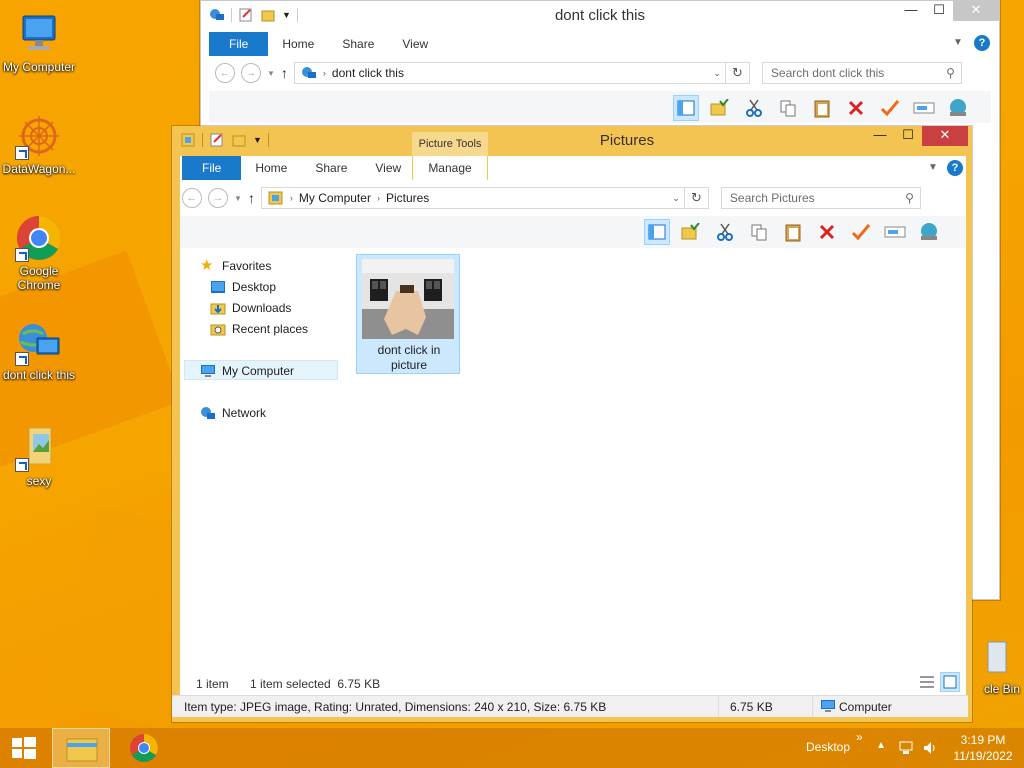 Image resolution: width=1024 pixels, height=768 pixels. What do you see at coordinates (450, 168) in the screenshot?
I see `tab-manage: Manage` at bounding box center [450, 168].